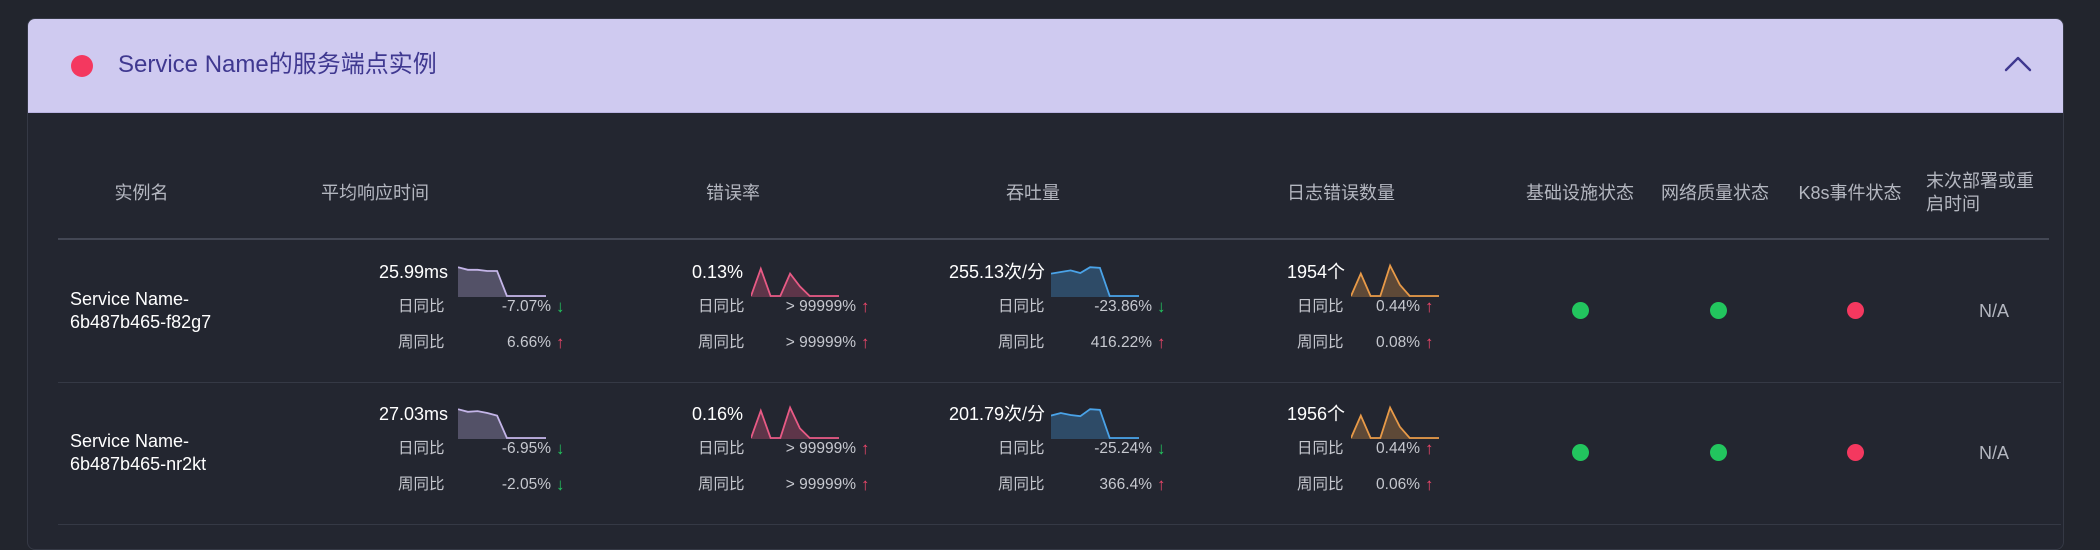 Image resolution: width=2100 pixels, height=550 pixels. Describe the element at coordinates (1980, 192) in the screenshot. I see `col-header-deploy-time: 末次部署或重启时间` at that location.